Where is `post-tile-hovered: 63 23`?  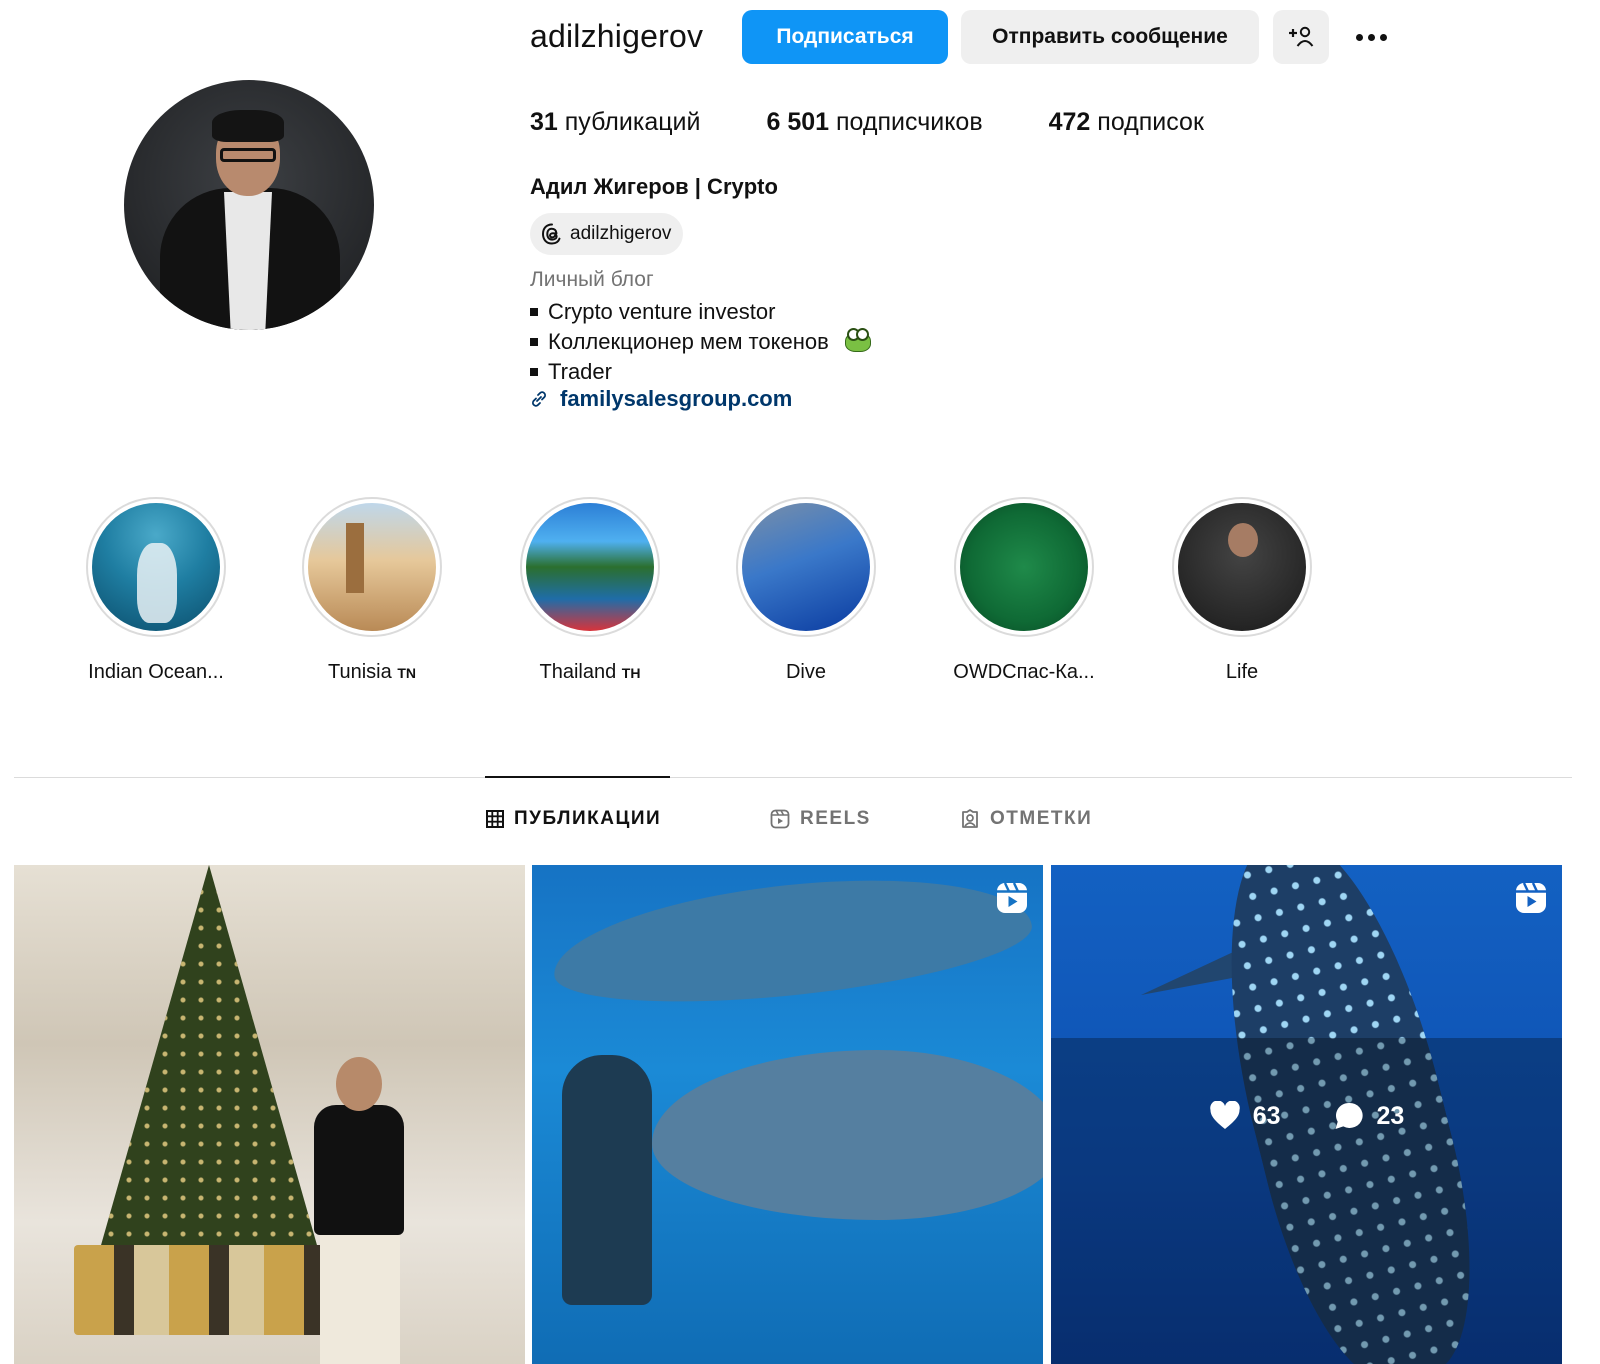
post-tile-hovered: 63 23 is located at coordinates (1306, 1114).